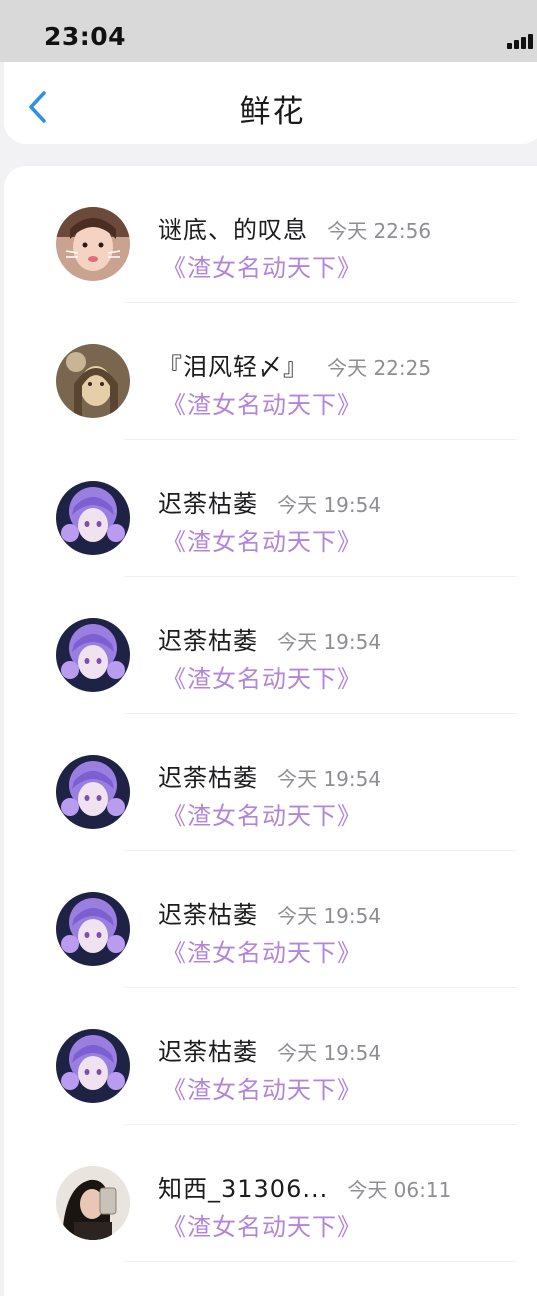 The image size is (537, 1296). What do you see at coordinates (320, 1261) in the screenshot?
I see `divider` at bounding box center [320, 1261].